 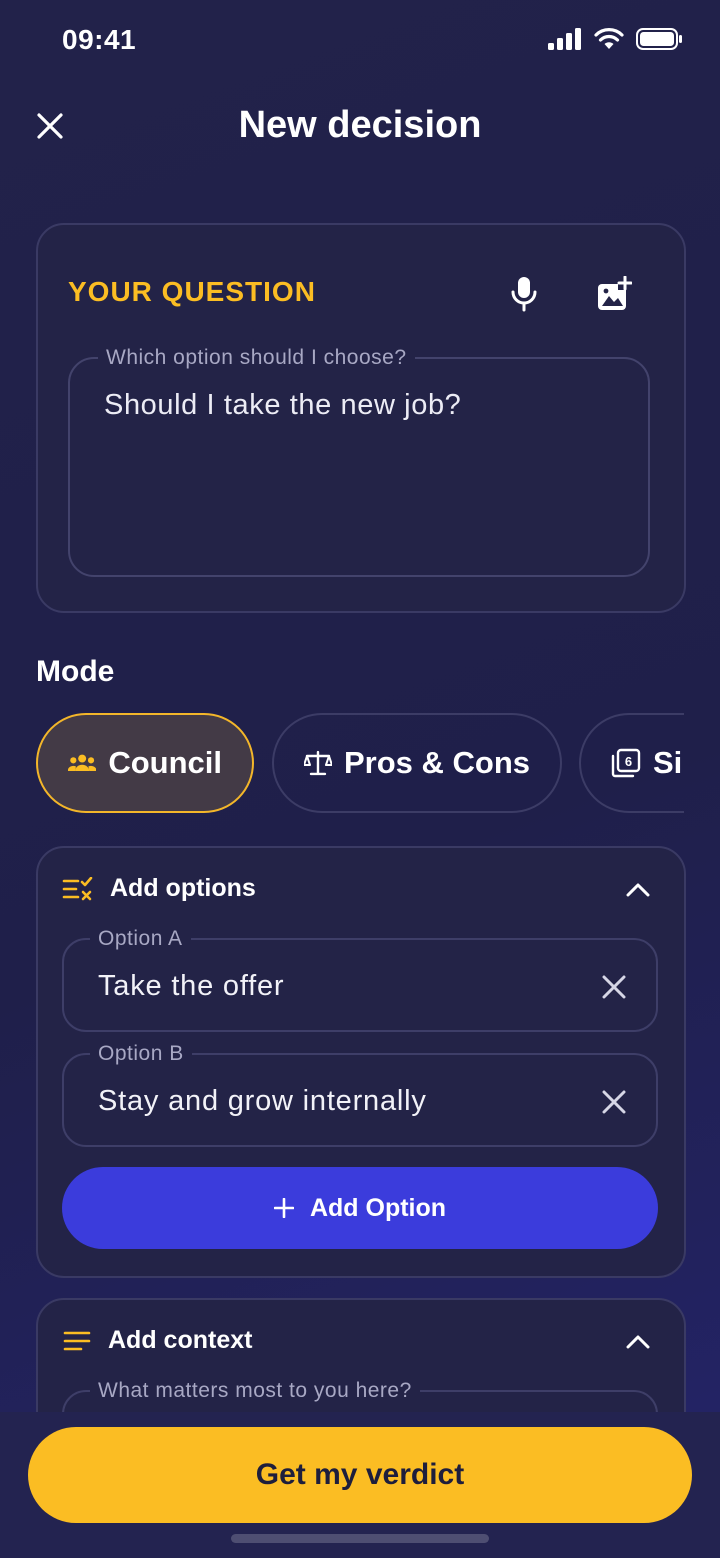 What do you see at coordinates (564, 39) in the screenshot?
I see `signal-icon` at bounding box center [564, 39].